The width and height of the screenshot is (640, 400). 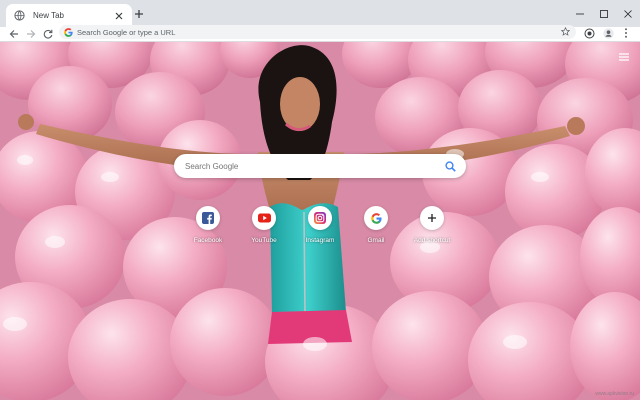 What do you see at coordinates (69, 15) in the screenshot?
I see `tab-new-tab: New Tab` at bounding box center [69, 15].